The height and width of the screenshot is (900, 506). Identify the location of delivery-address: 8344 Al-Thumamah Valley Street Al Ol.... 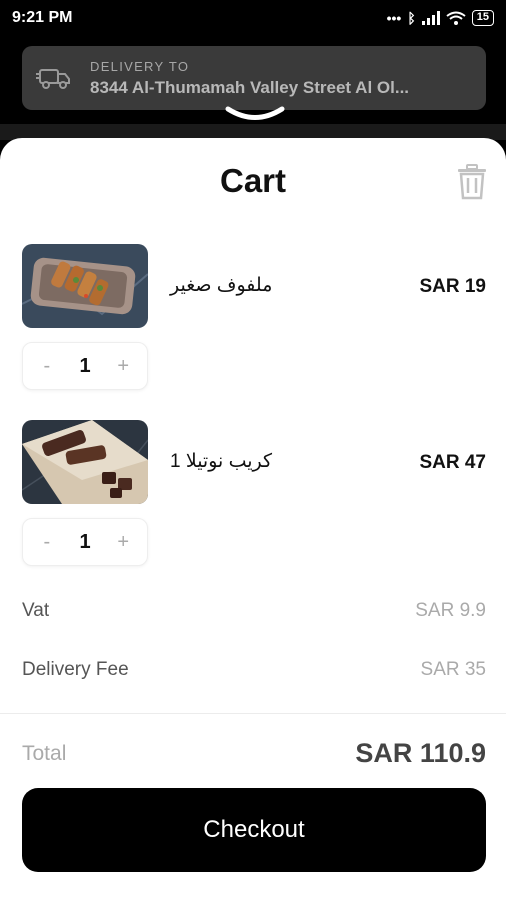
(250, 87).